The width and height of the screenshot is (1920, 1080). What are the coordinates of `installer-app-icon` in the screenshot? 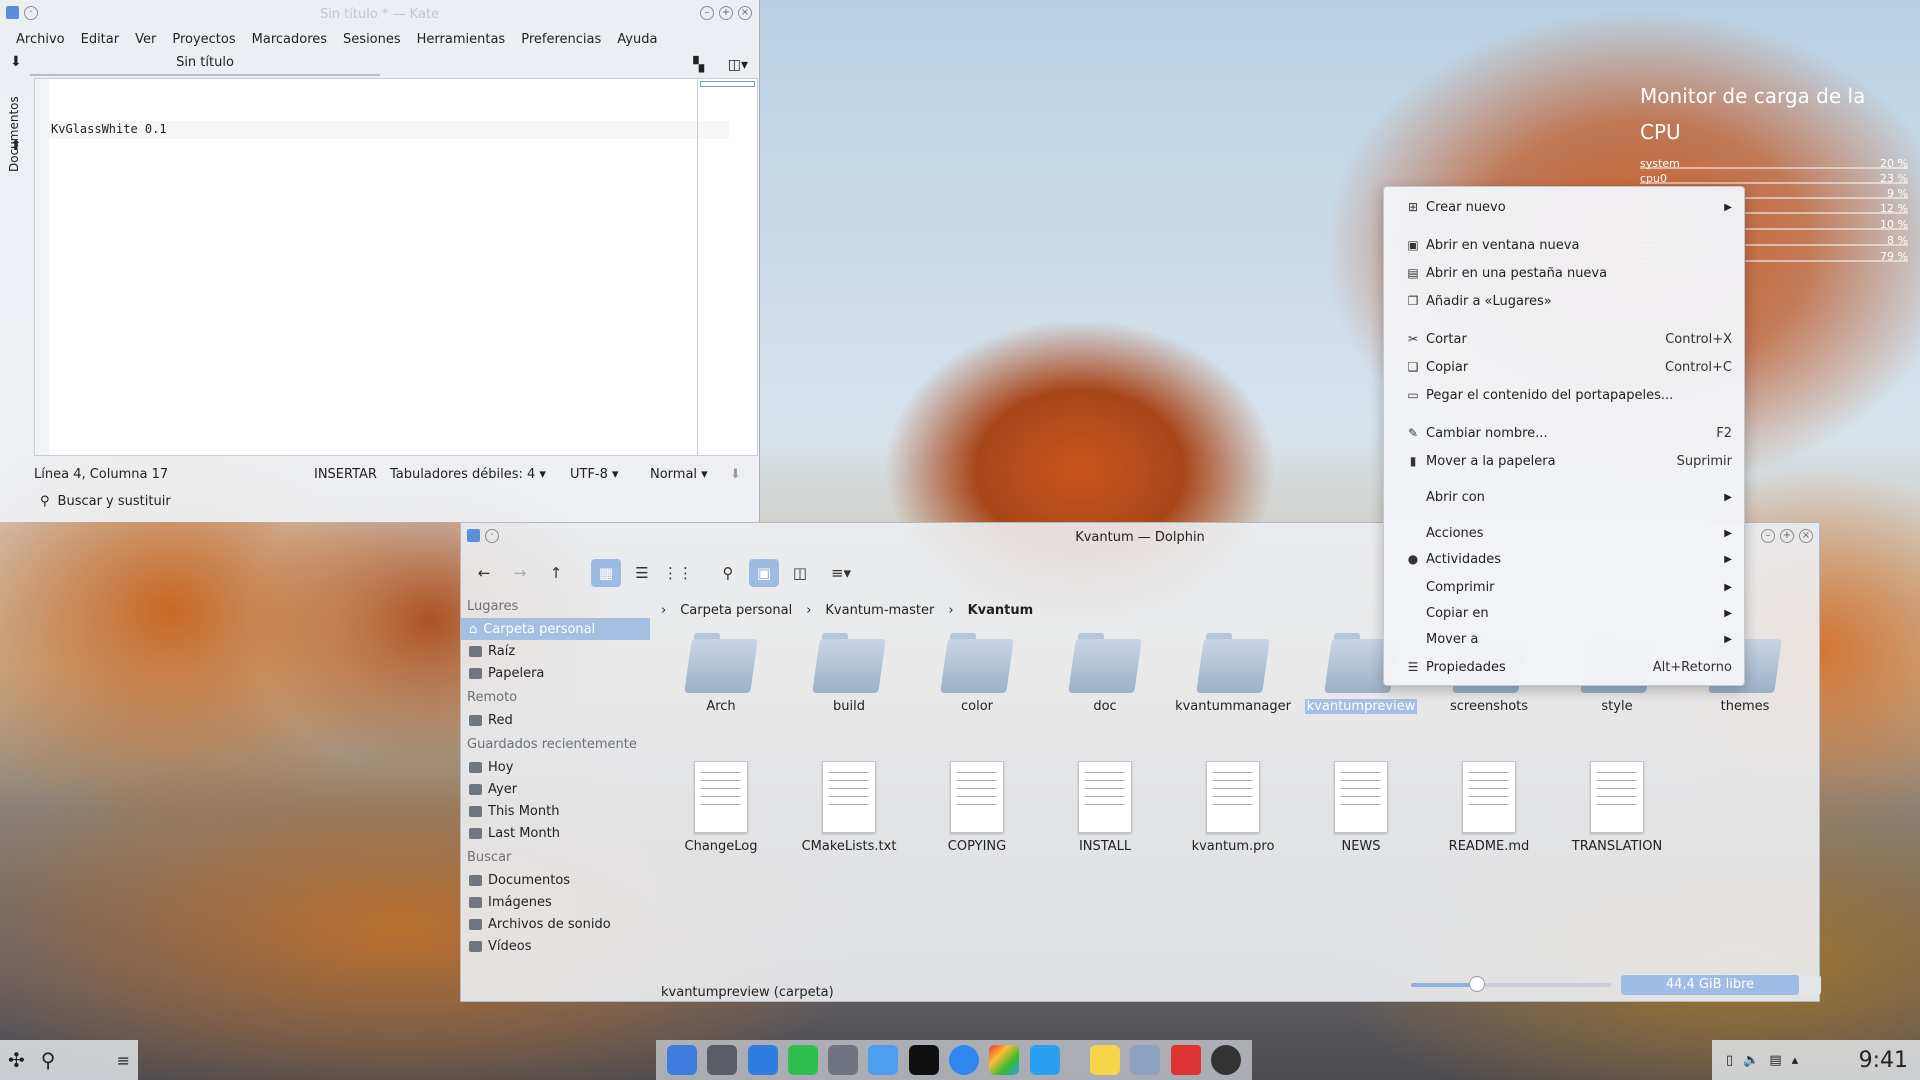 It's located at (722, 1060).